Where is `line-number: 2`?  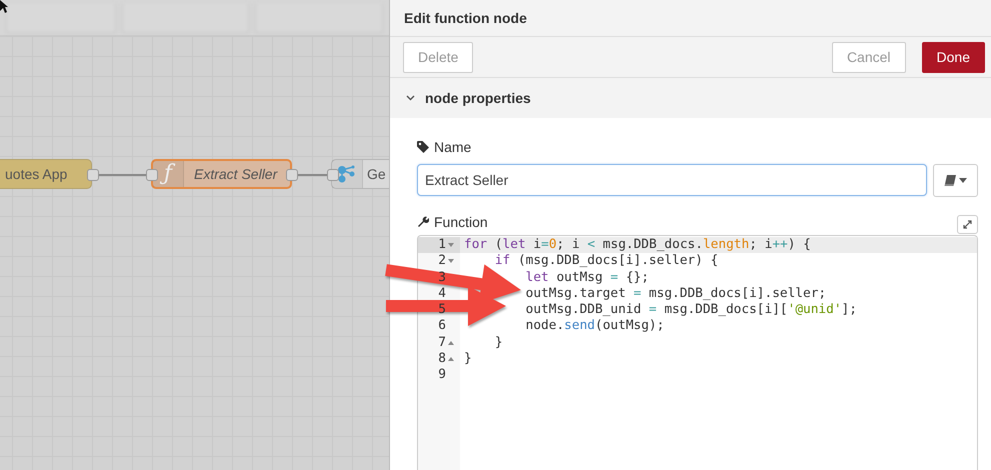
line-number: 2 is located at coordinates (442, 261).